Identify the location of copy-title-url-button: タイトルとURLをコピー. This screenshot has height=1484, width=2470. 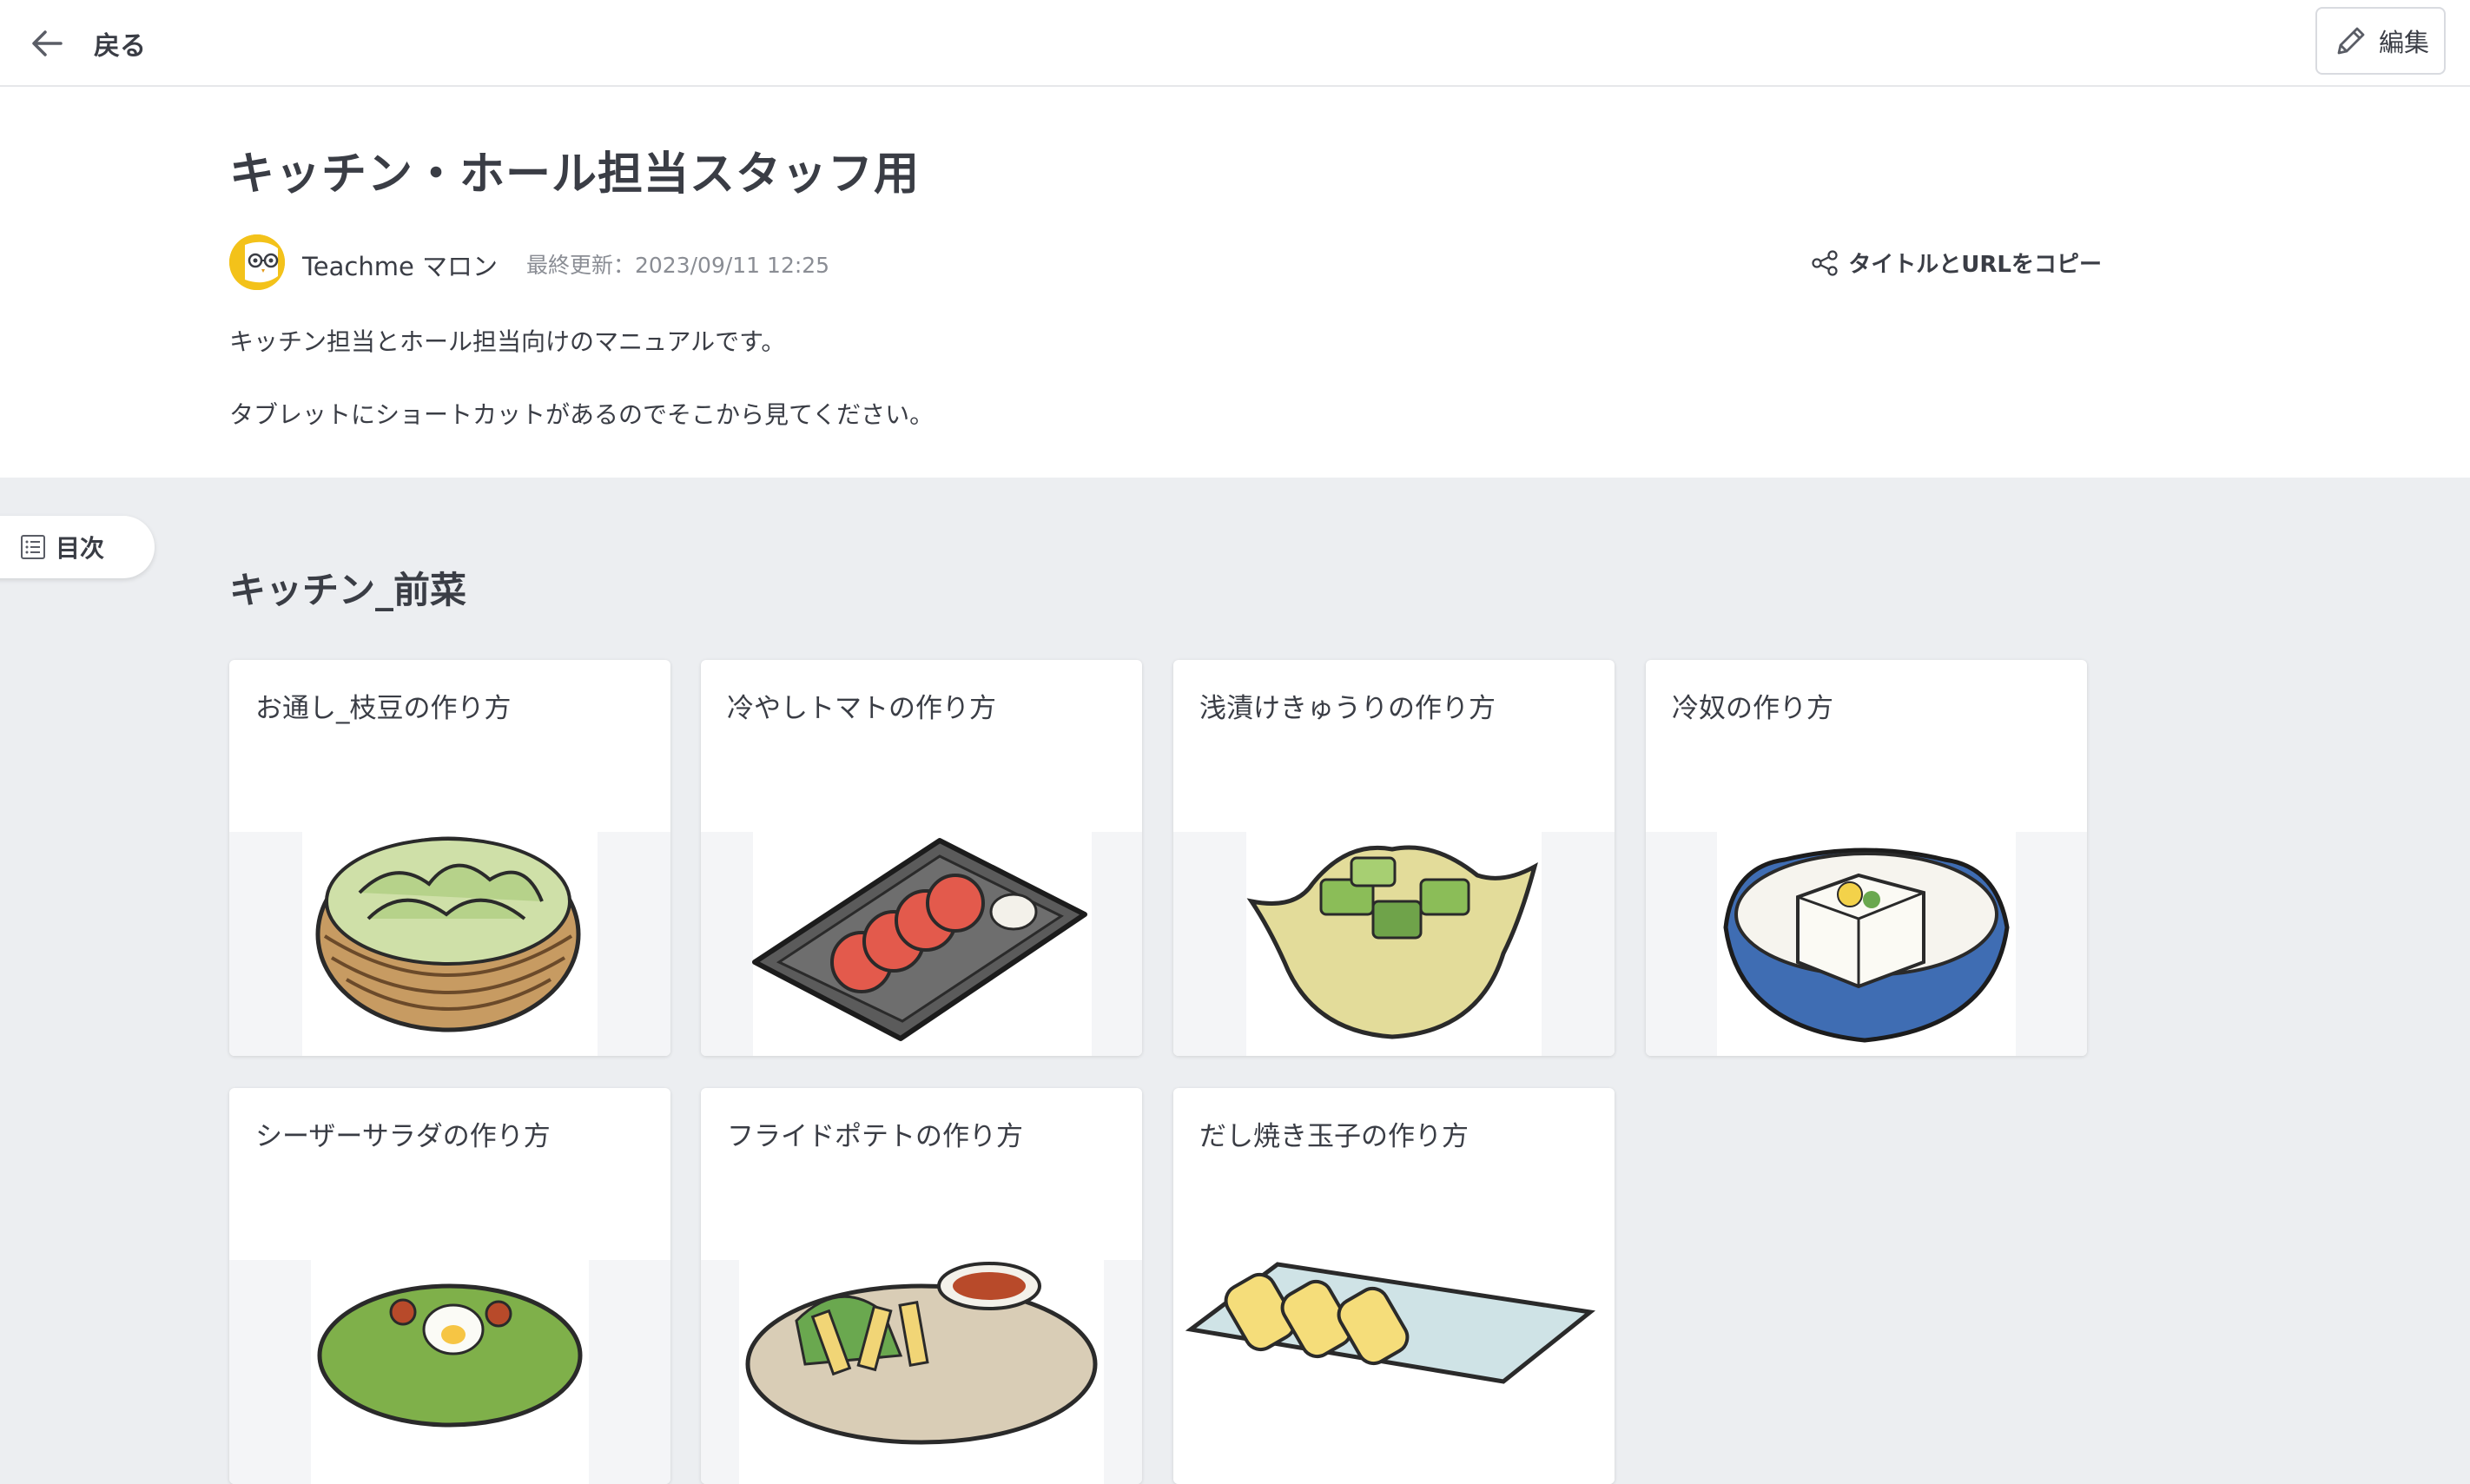
(1956, 263).